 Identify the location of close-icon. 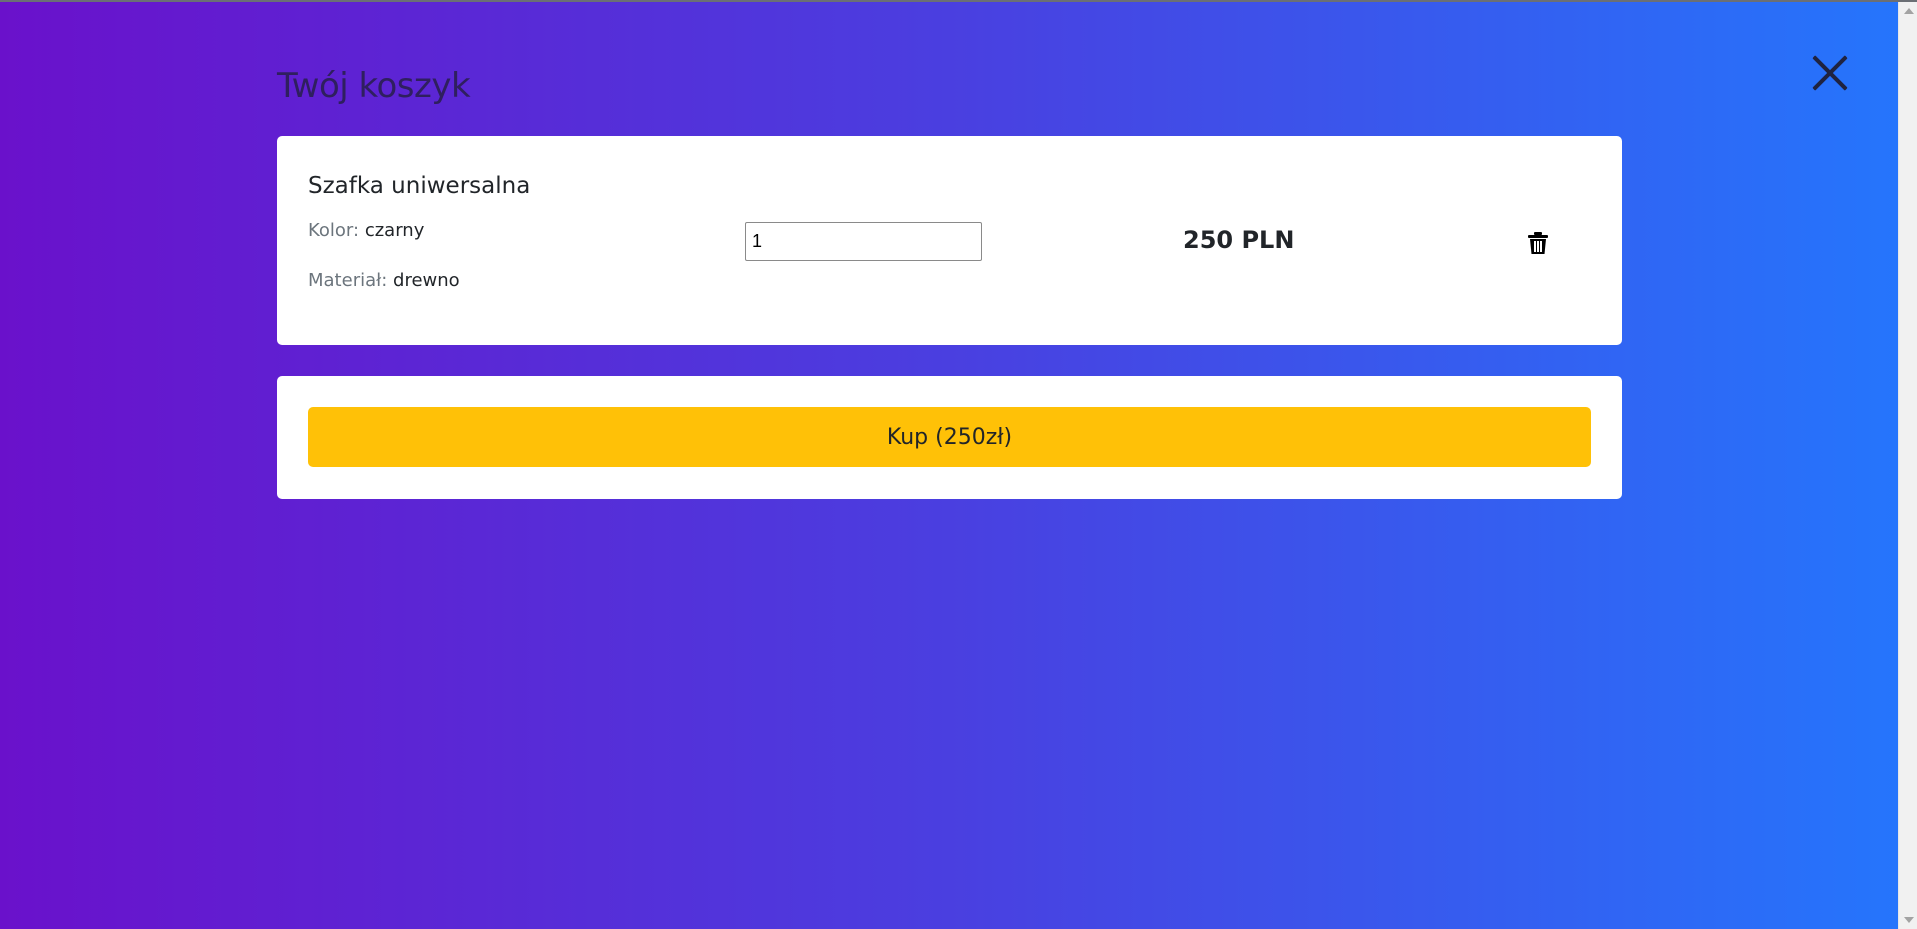
(1830, 73).